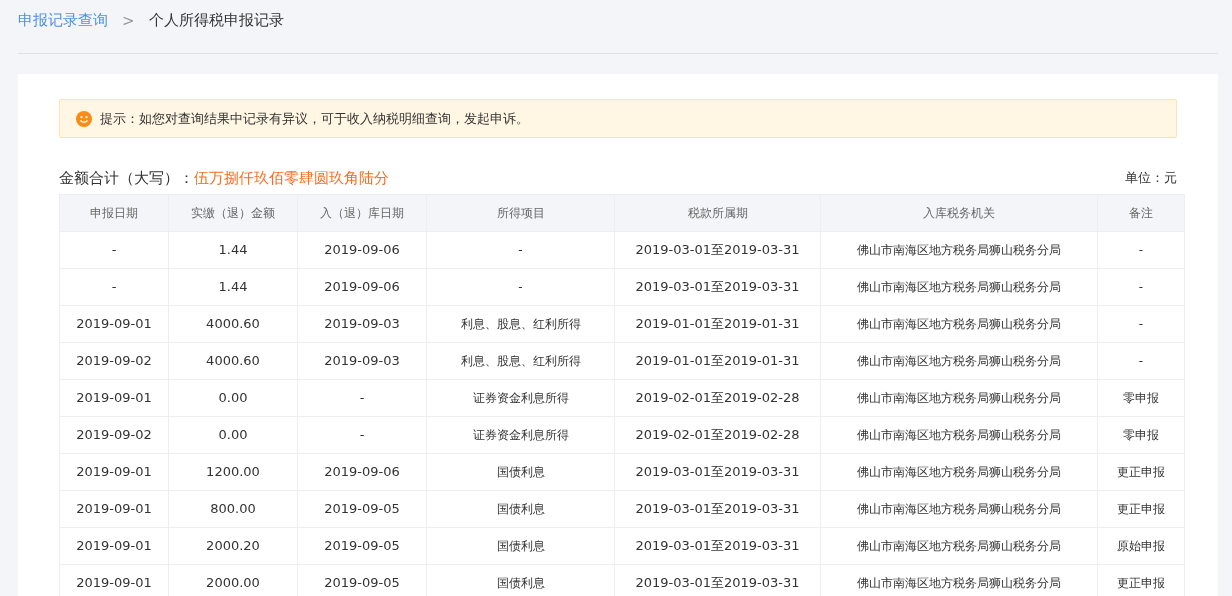 This screenshot has height=596, width=1232. Describe the element at coordinates (1151, 178) in the screenshot. I see `unit-label: 单位：元` at that location.